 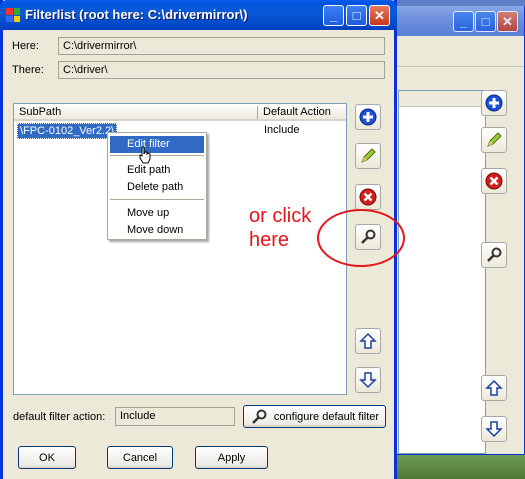 I want to click on minimize-button: _, so click(x=333, y=15).